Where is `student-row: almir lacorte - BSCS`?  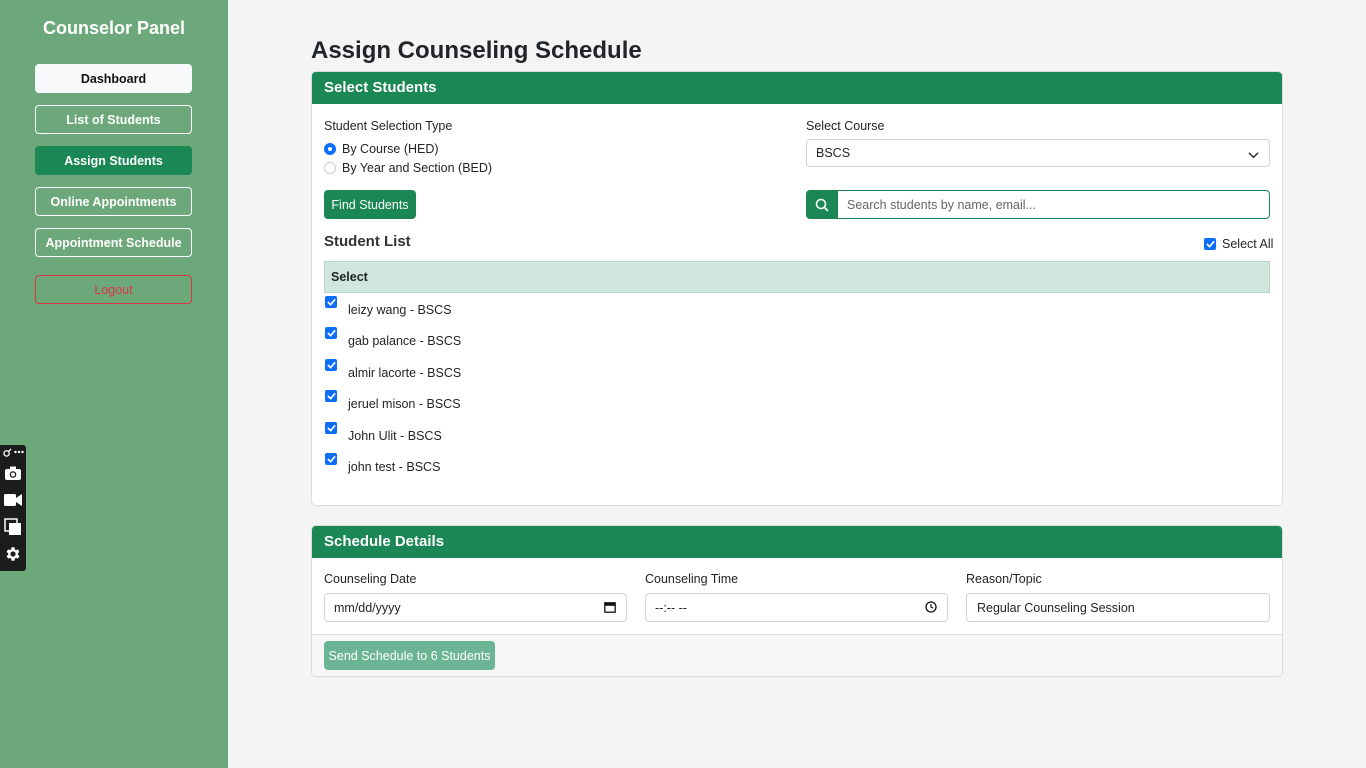
student-row: almir lacorte - BSCS is located at coordinates (524, 369).